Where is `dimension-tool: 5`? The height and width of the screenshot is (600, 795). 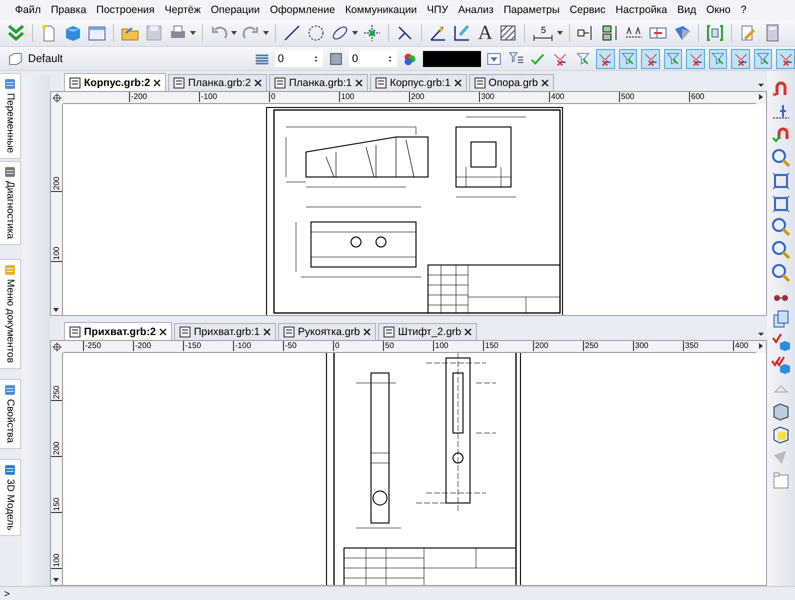 dimension-tool: 5 is located at coordinates (543, 33).